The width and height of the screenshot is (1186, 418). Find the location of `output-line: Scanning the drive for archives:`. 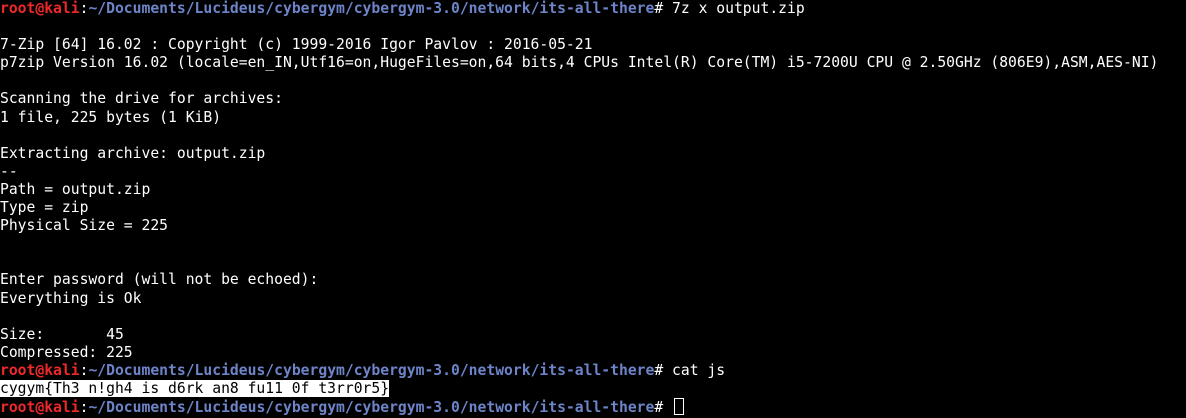

output-line: Scanning the drive for archives: is located at coordinates (141, 99).